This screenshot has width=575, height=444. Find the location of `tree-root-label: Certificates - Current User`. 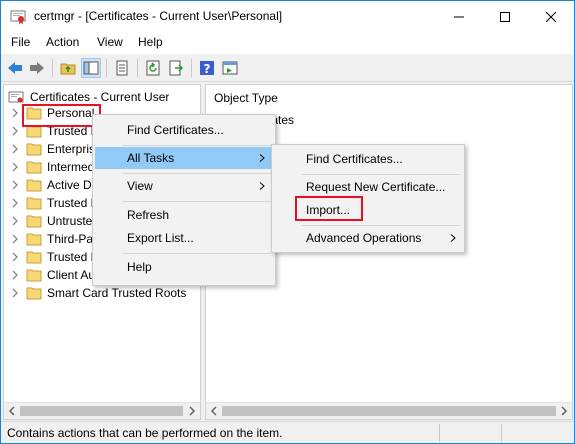

tree-root-label: Certificates - Current User is located at coordinates (100, 97).